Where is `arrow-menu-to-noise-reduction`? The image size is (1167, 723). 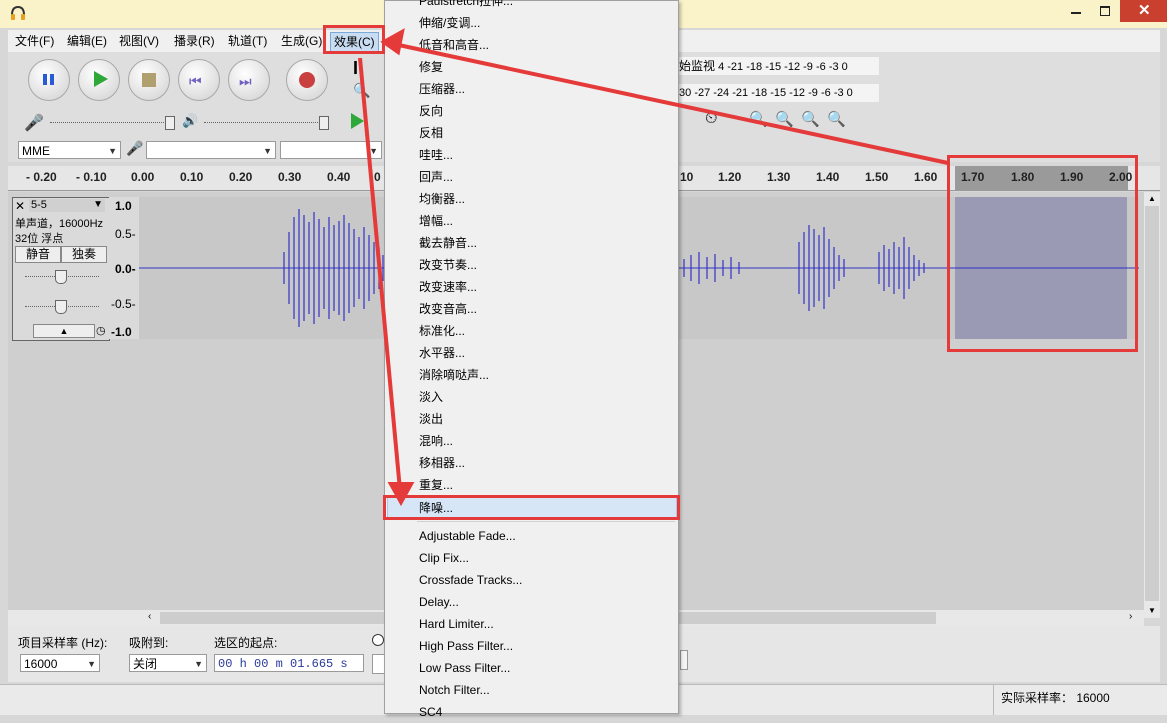
arrow-menu-to-noise-reduction is located at coordinates (380, 274).